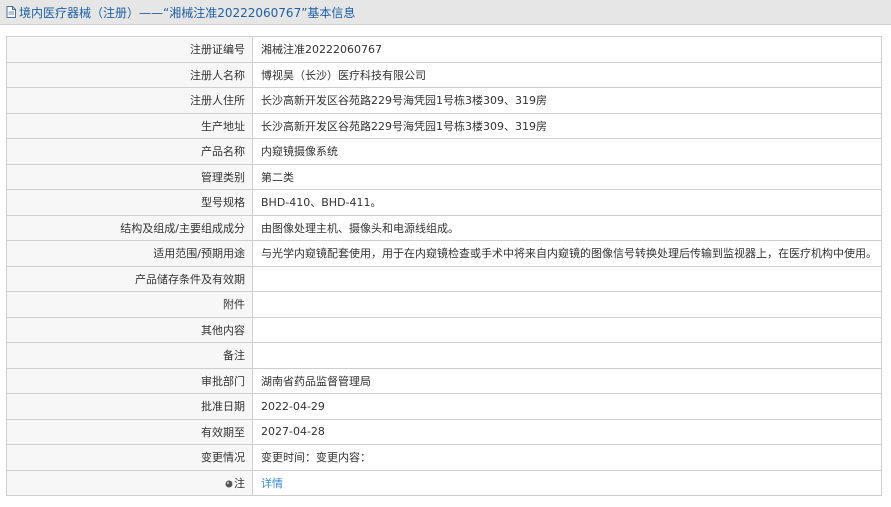 Image resolution: width=891 pixels, height=507 pixels. I want to click on field-label: 注册人名称, so click(129, 74).